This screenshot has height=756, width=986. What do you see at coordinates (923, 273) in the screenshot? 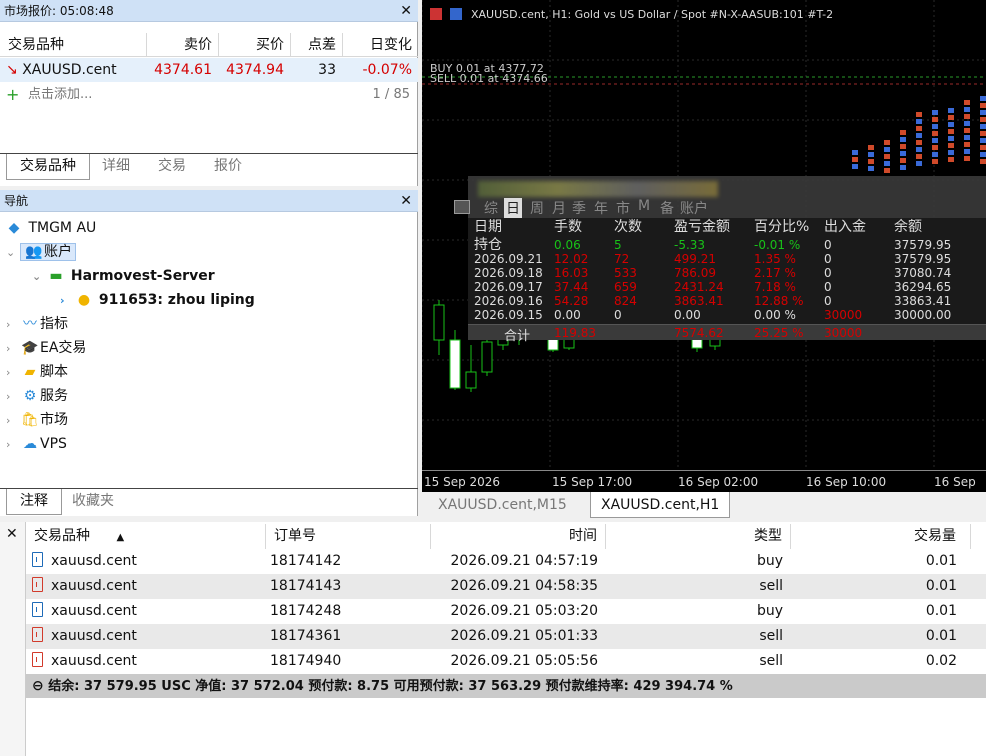
I see `stats-cell-balance: 37080.74` at bounding box center [923, 273].